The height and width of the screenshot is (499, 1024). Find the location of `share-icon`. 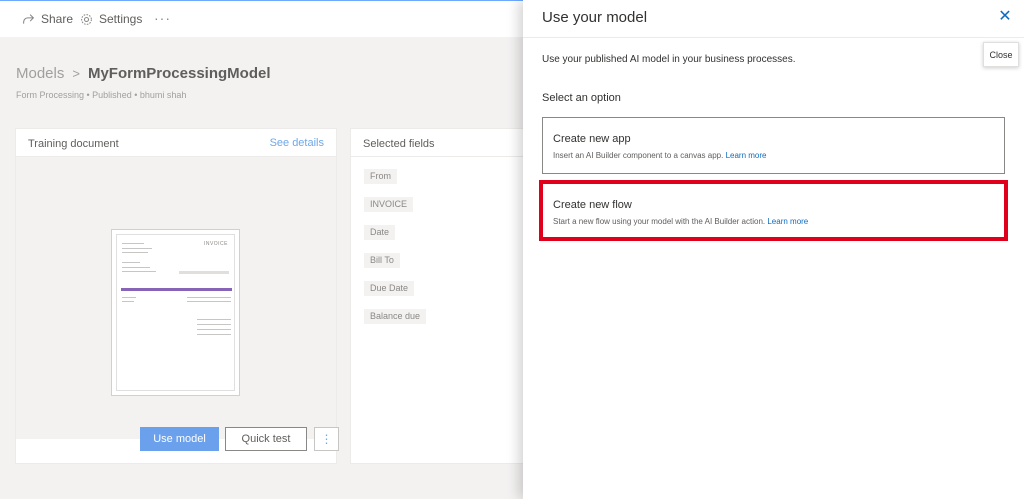

share-icon is located at coordinates (29, 18).